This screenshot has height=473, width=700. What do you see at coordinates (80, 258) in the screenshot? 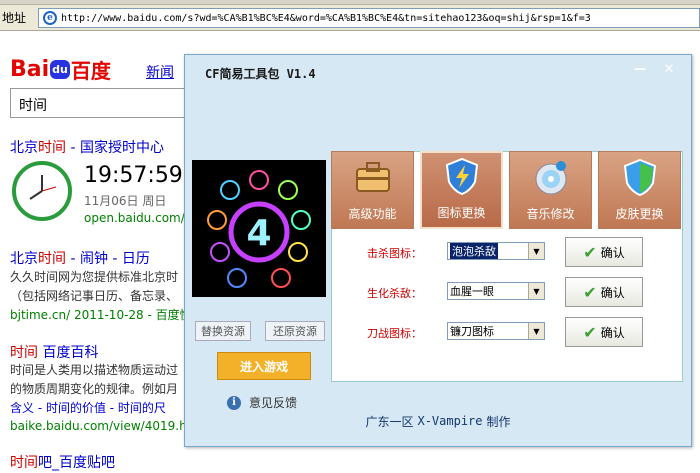
I see `result-title-2: 北京时间 - 闹钟 - 日历` at bounding box center [80, 258].